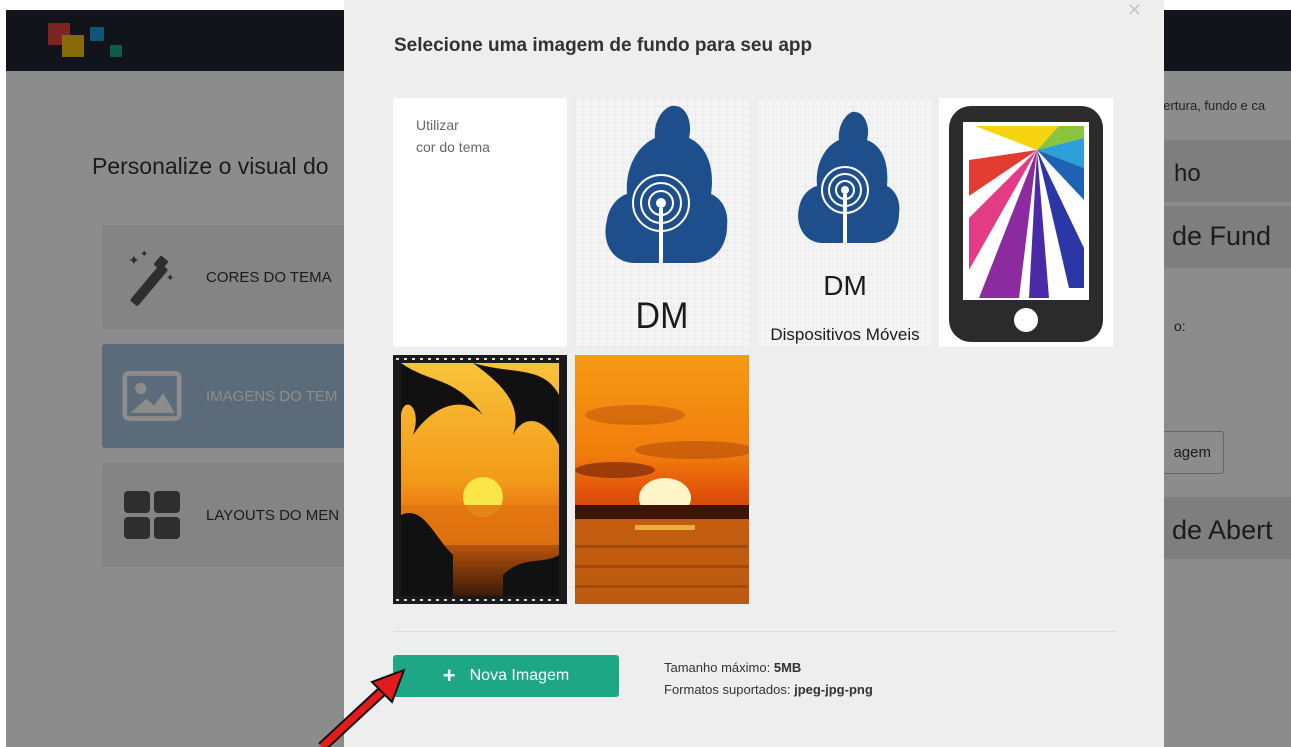 This screenshot has width=1291, height=747. What do you see at coordinates (717, 667) in the screenshot?
I see `max-size-label: Tamanho máximo:` at bounding box center [717, 667].